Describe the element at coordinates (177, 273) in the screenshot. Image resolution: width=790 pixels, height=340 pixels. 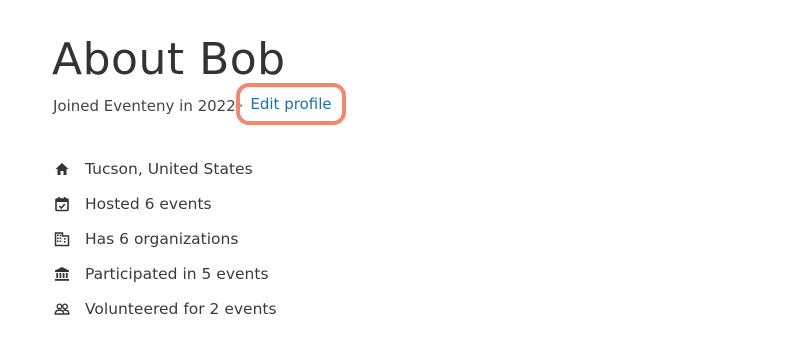
I see `stat-label: Participated in 5 events` at that location.